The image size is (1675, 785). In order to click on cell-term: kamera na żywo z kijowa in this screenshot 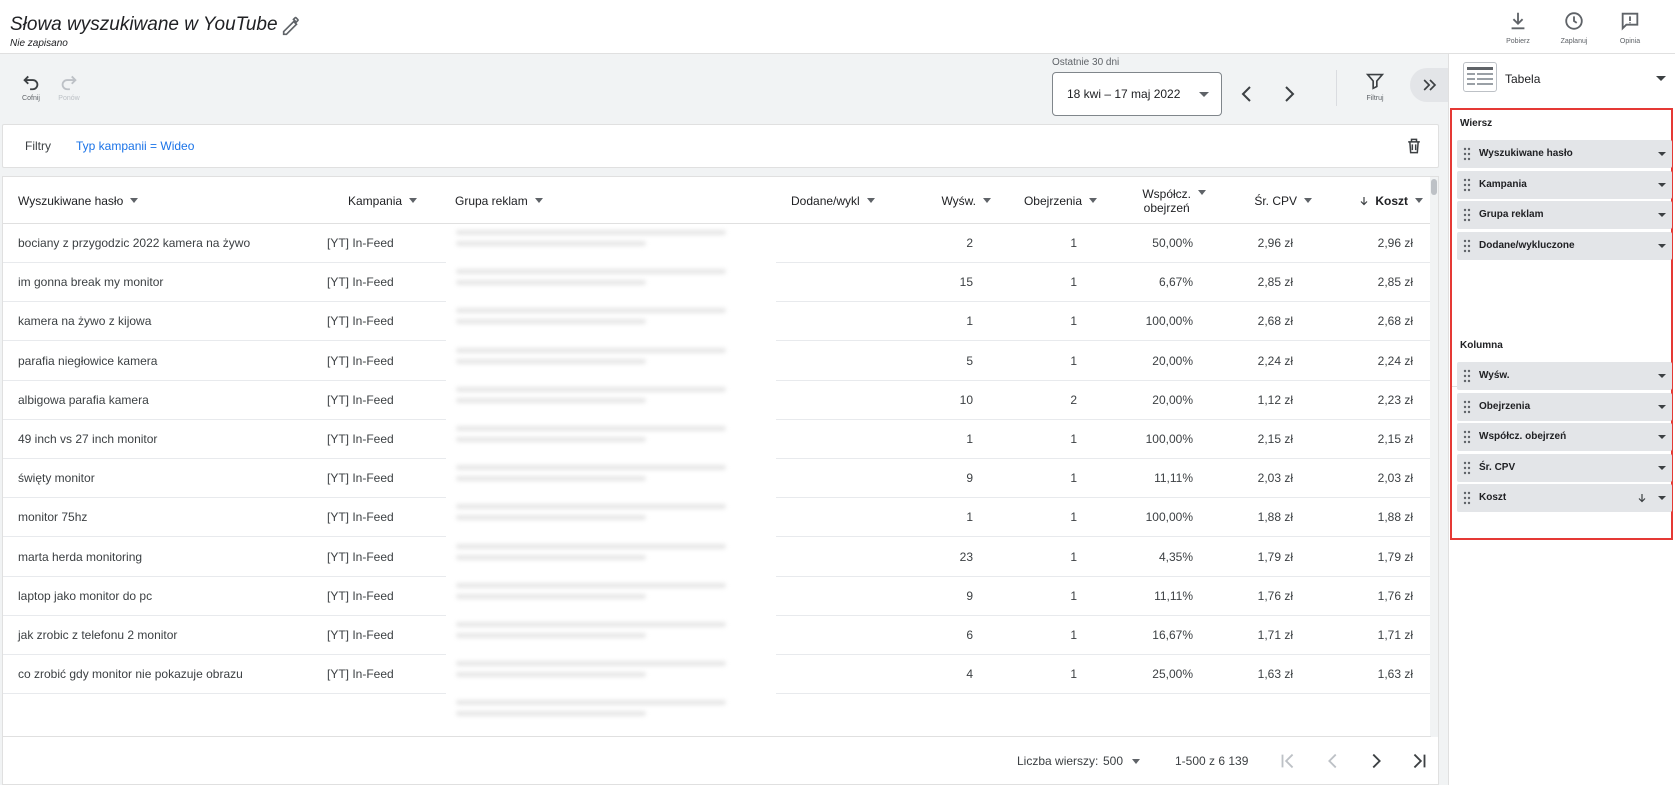, I will do `click(178, 321)`.